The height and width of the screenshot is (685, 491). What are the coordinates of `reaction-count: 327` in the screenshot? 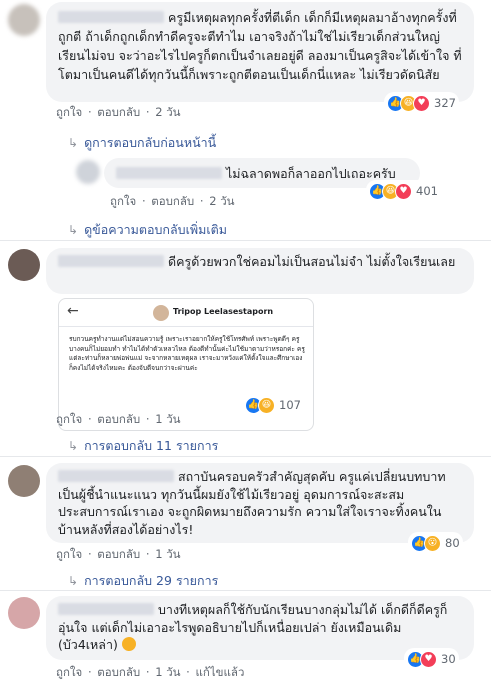 It's located at (445, 103).